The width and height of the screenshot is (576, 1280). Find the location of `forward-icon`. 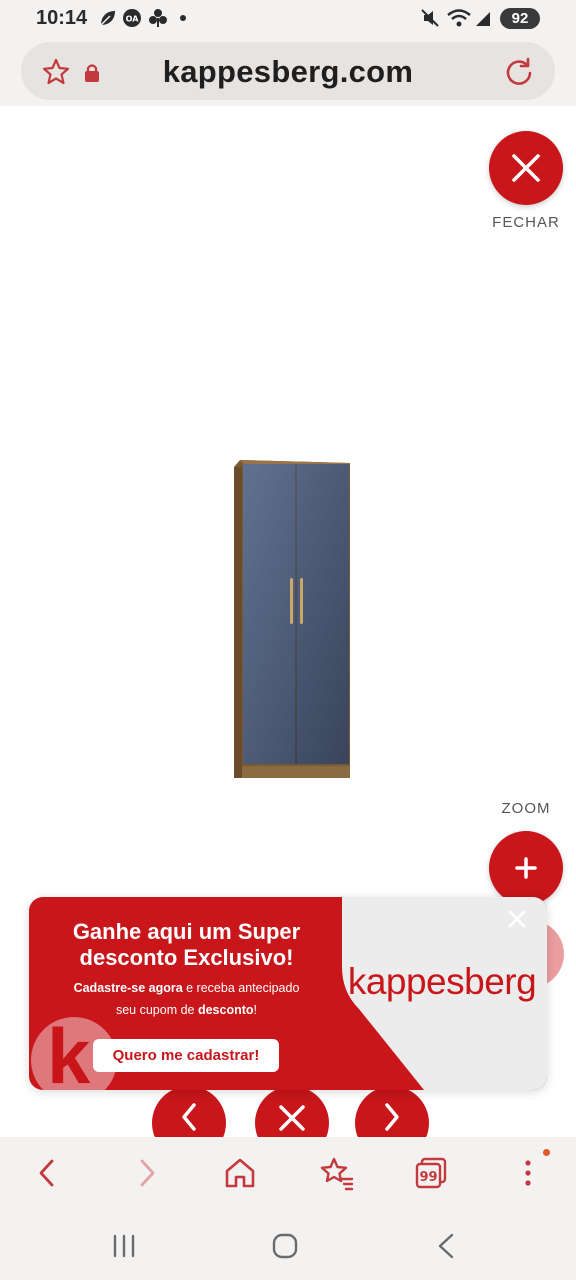

forward-icon is located at coordinates (146, 1173).